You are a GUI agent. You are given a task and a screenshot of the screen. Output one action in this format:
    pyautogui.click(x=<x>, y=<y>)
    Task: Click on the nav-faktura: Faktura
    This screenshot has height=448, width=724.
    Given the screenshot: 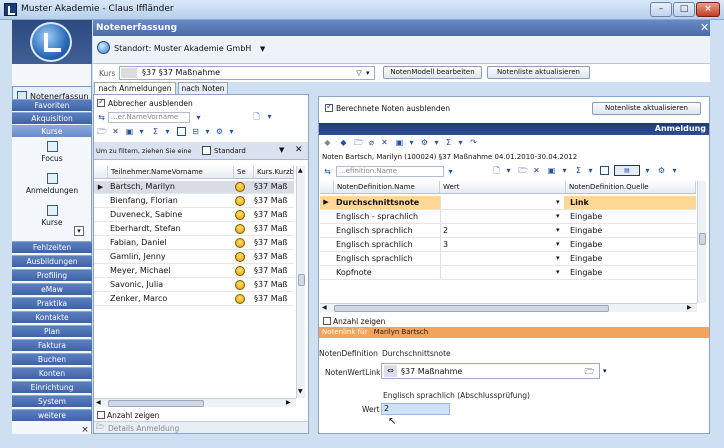 What is the action you would take?
    pyautogui.click(x=52, y=345)
    